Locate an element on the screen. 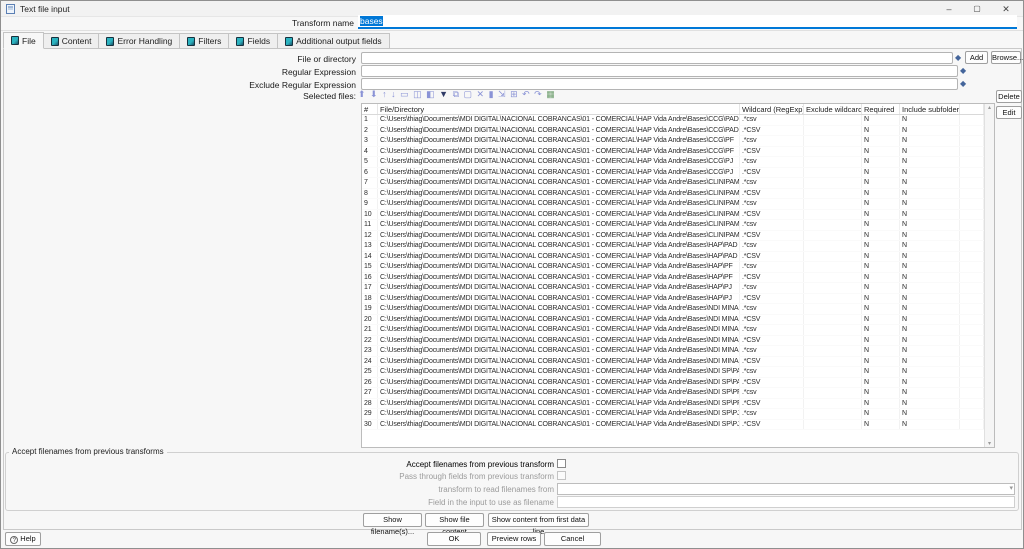  column-header-wildcard-regexp-: Wildcard (RegExp) is located at coordinates (772, 109).